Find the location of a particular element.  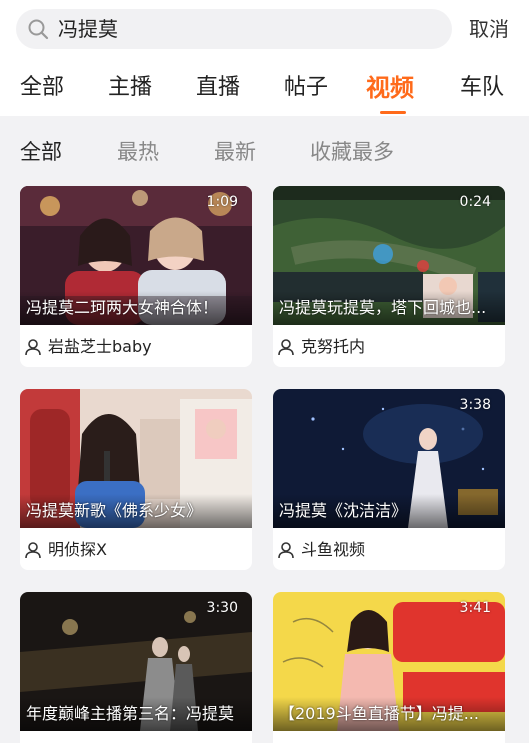

video-thumbnail: 1:09 冯提莫二珂两大女神合体！ is located at coordinates (136, 255).